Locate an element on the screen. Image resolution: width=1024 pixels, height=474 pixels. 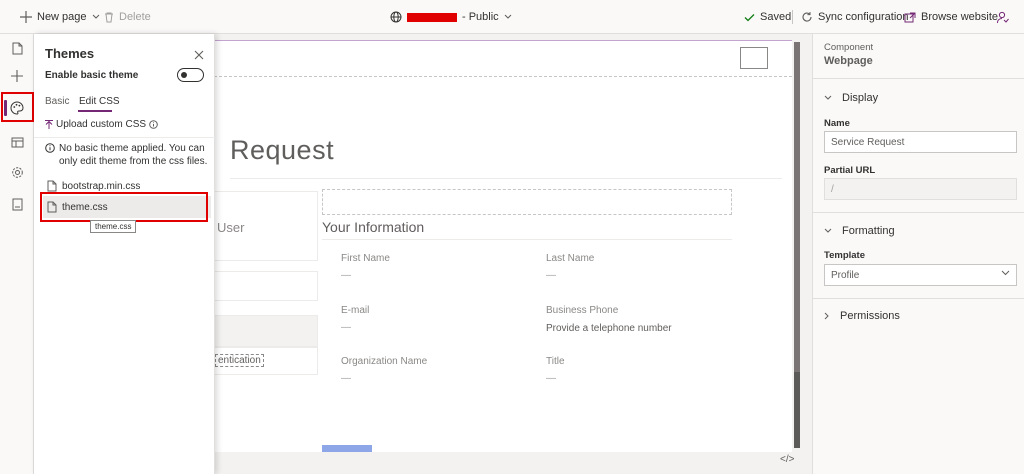
permissions-section-toggle: Permissions is located at coordinates (862, 316).